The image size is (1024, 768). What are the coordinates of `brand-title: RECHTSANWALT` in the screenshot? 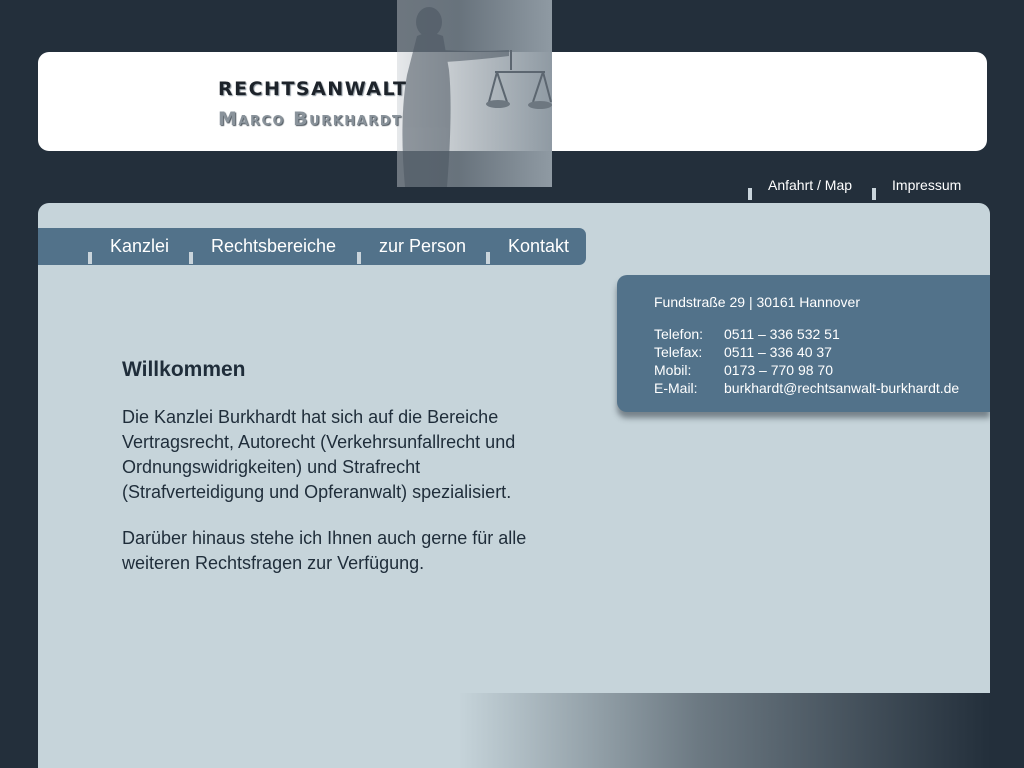 It's located at (313, 89).